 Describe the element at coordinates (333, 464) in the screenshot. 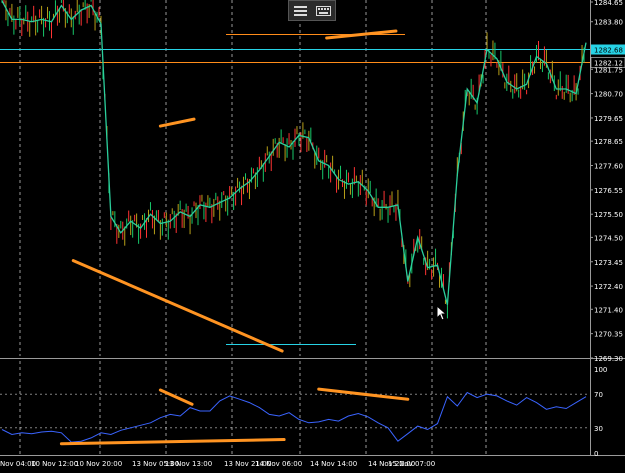

I see `time-tick-label: 14 Nov 14:00` at that location.